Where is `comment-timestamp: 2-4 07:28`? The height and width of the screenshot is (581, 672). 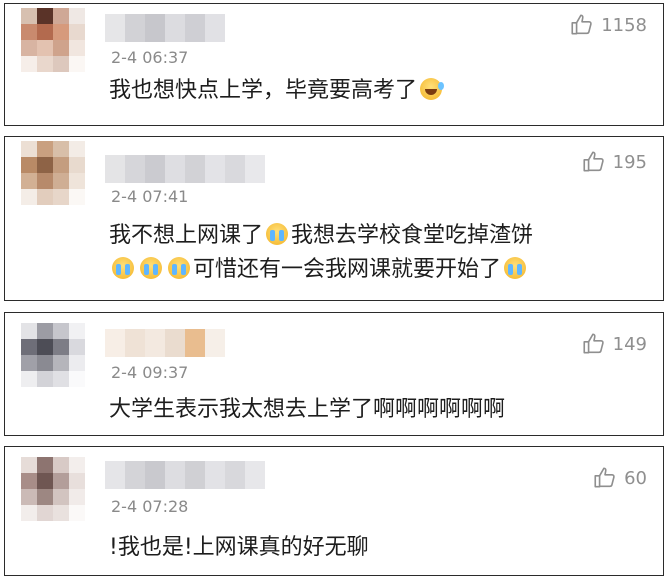 comment-timestamp: 2-4 07:28 is located at coordinates (150, 506).